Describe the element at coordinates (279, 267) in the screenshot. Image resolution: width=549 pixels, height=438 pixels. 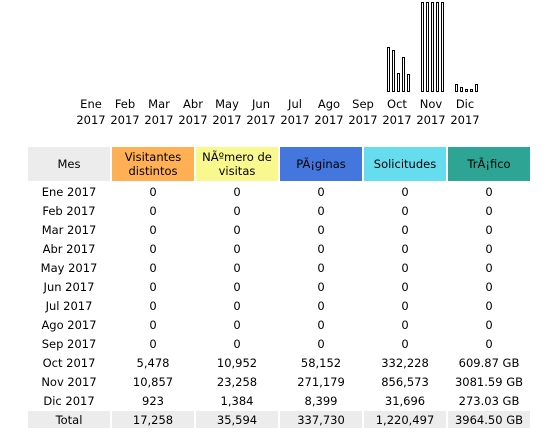
I see `table-row: May 2017 0 0 0 0 0` at that location.